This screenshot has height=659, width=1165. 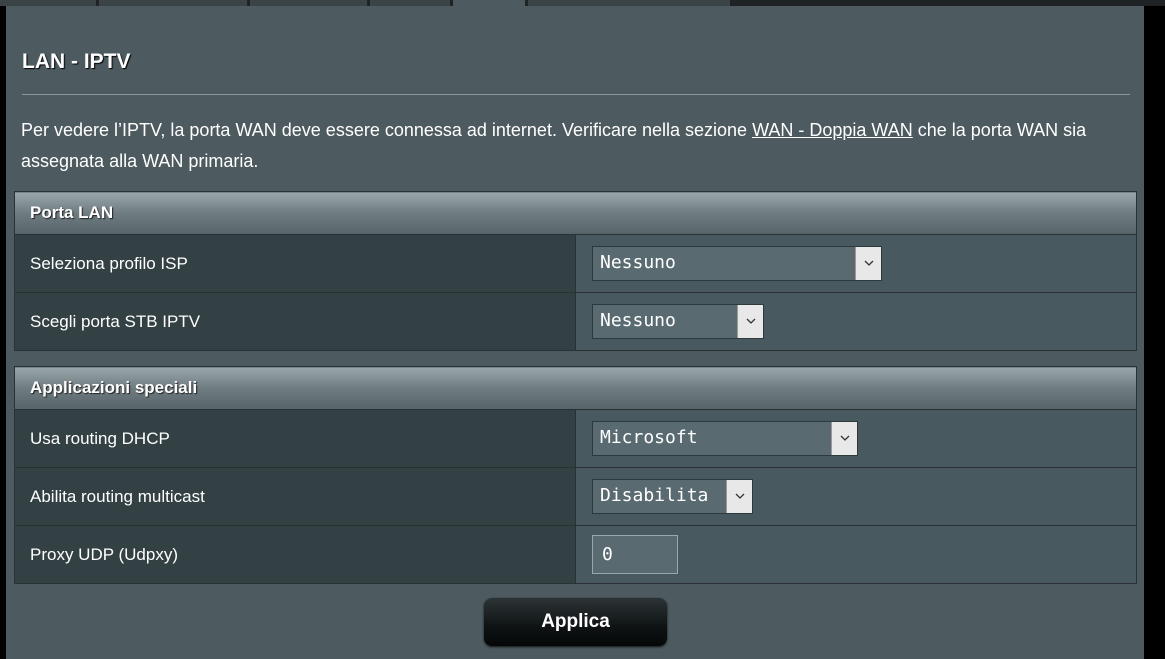 What do you see at coordinates (832, 130) in the screenshot?
I see `wan-dual-wan-link: WAN - Doppia WAN` at bounding box center [832, 130].